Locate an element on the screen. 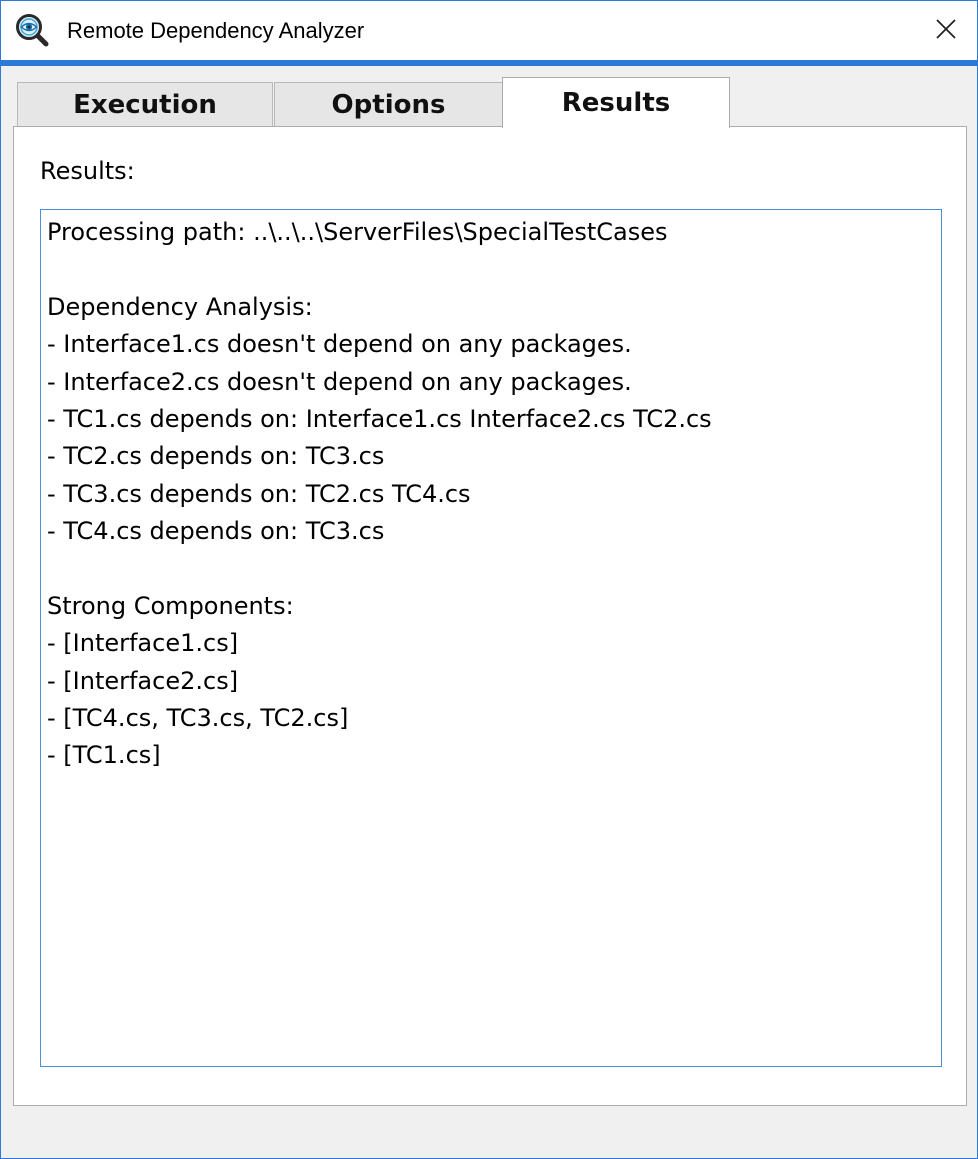 The height and width of the screenshot is (1159, 978). magnifier-eye-icon is located at coordinates (32, 30).